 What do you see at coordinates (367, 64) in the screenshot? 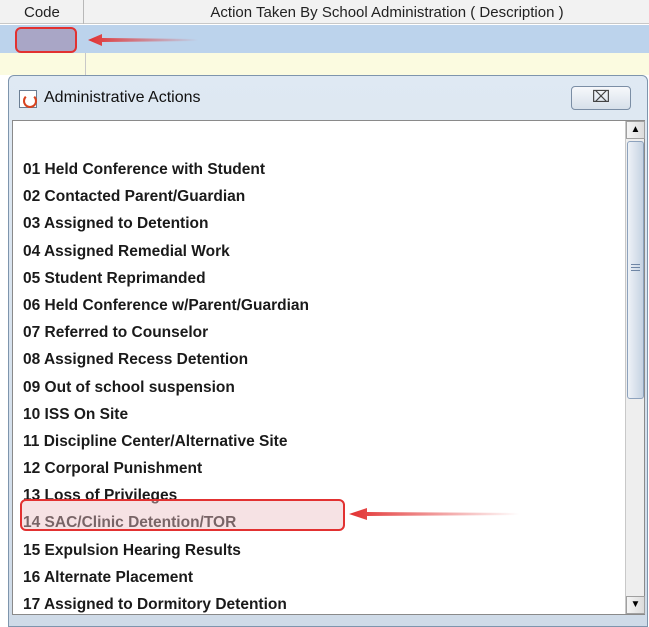
I see `table-row-description-cell` at bounding box center [367, 64].